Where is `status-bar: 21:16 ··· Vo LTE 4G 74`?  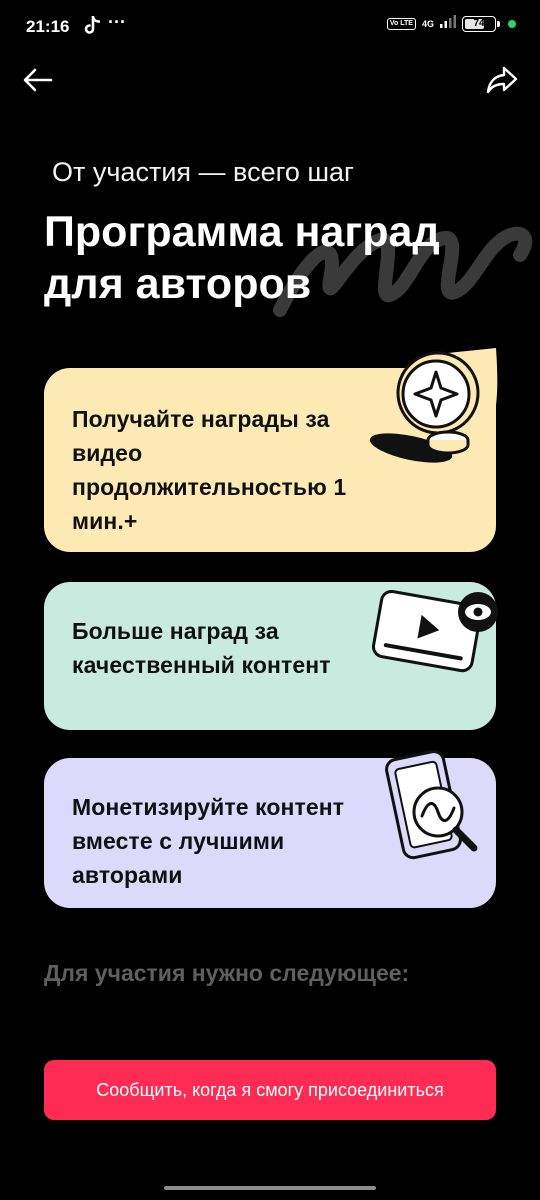
status-bar: 21:16 ··· Vo LTE 4G 74 is located at coordinates (270, 28).